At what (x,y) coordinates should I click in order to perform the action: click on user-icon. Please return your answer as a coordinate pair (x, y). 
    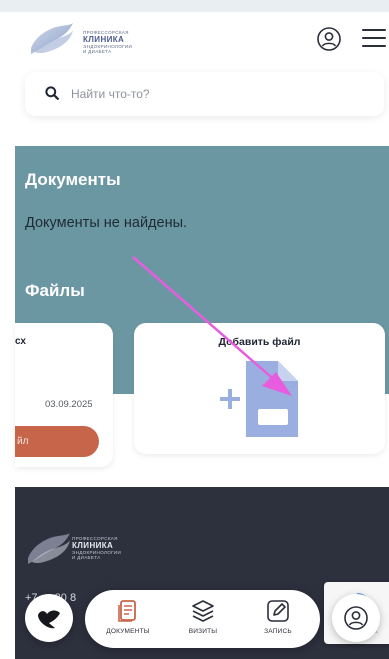
    Looking at the image, I should click on (356, 618).